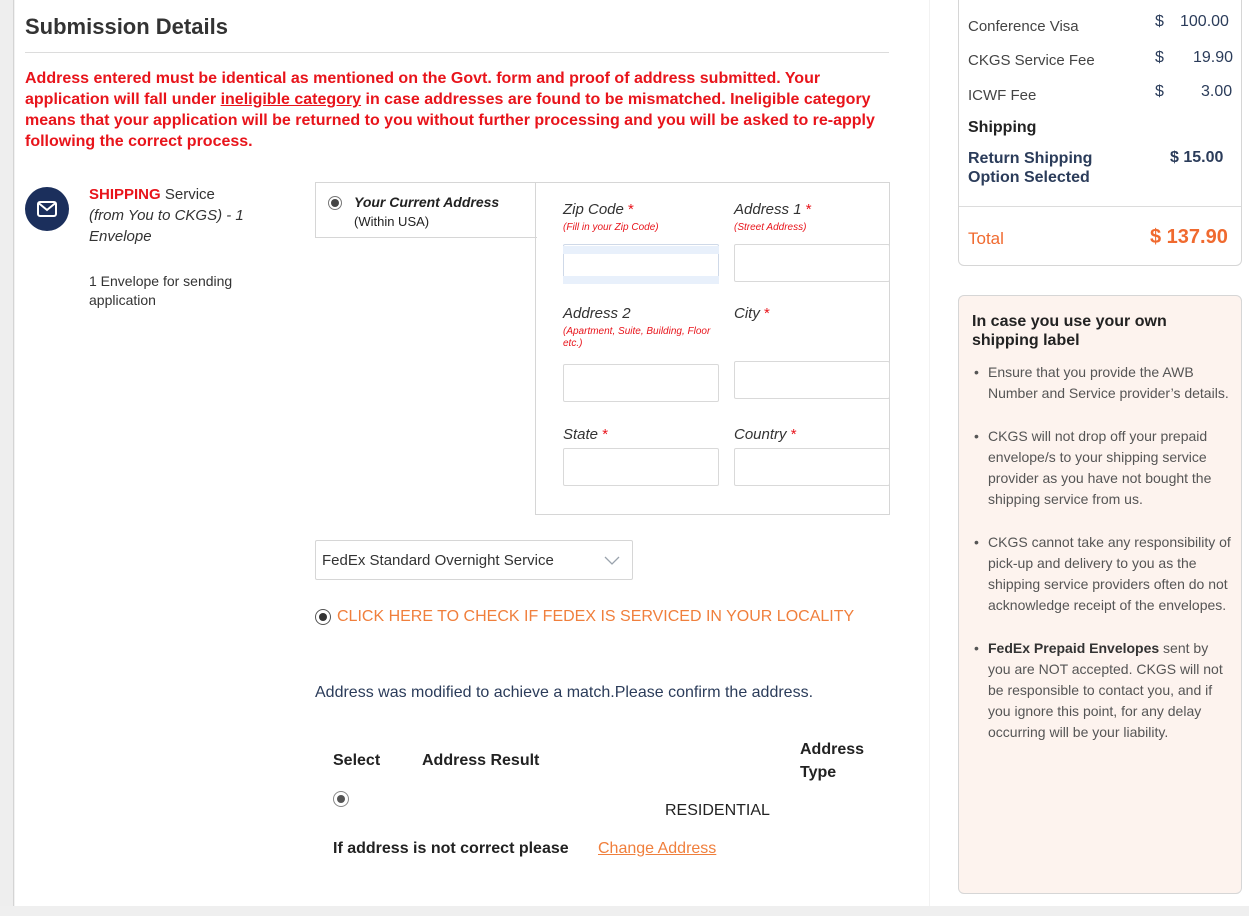 The width and height of the screenshot is (1249, 916). Describe the element at coordinates (166, 226) in the screenshot. I see `shipping-service-subtitle: (from You to CKGS) - 1 Envelope` at that location.